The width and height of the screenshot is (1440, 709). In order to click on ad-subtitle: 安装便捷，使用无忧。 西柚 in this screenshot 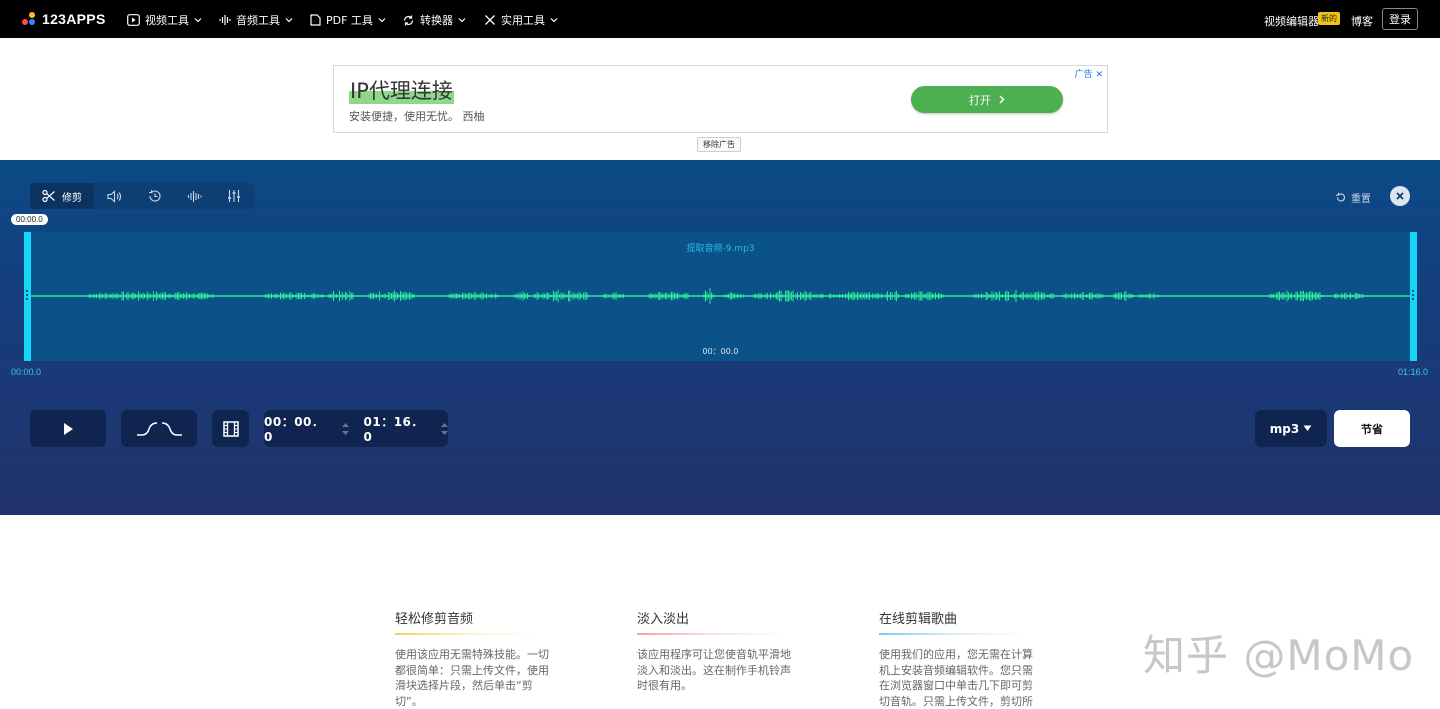, I will do `click(417, 116)`.